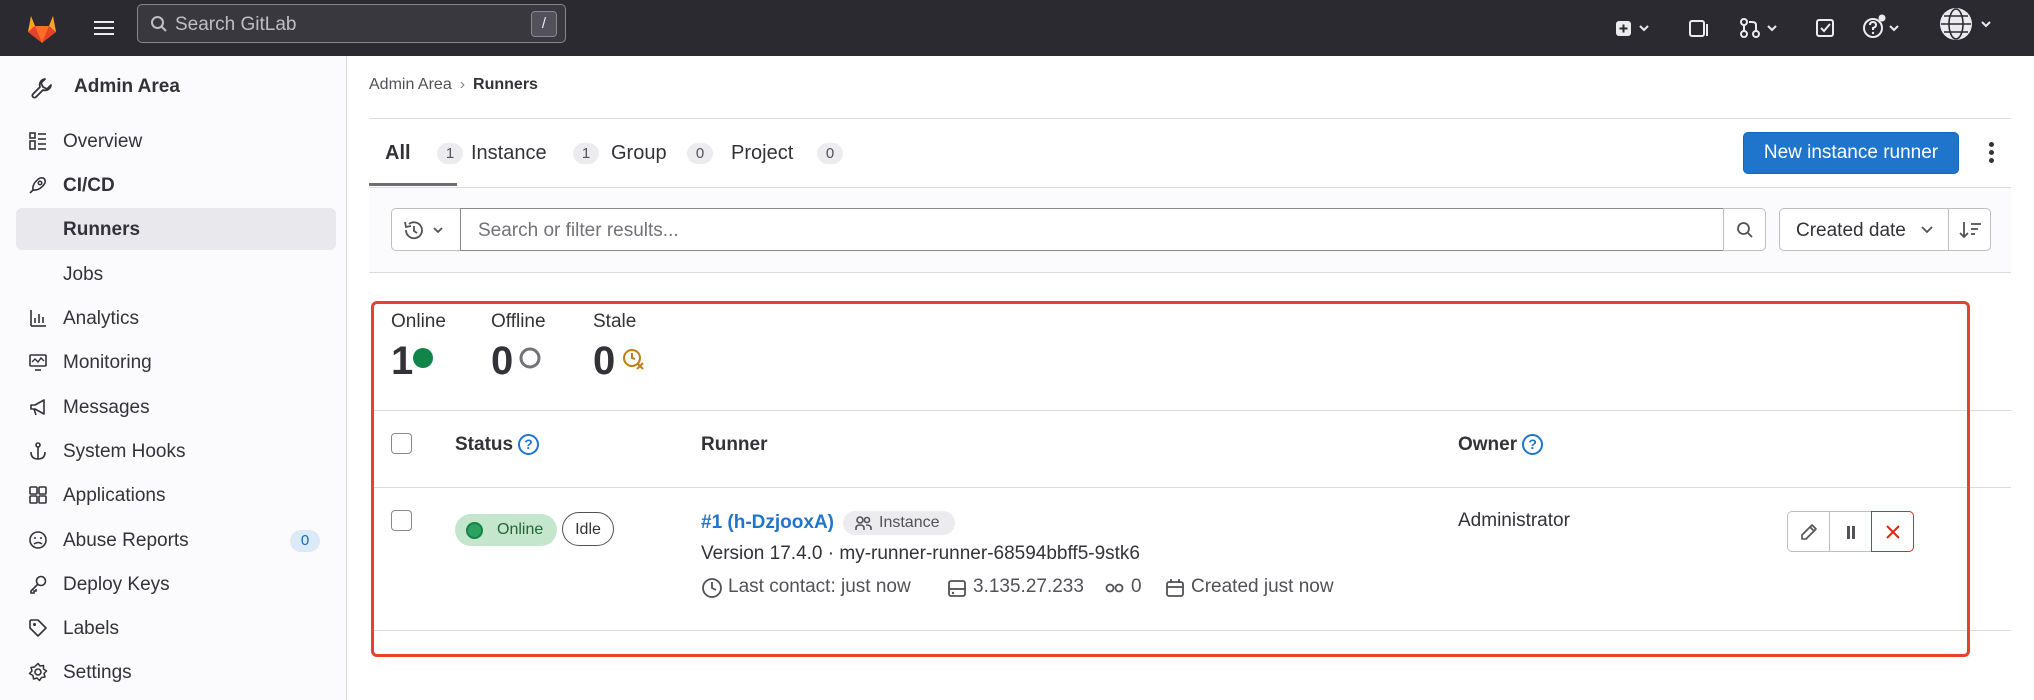  I want to click on label-icon, so click(38, 628).